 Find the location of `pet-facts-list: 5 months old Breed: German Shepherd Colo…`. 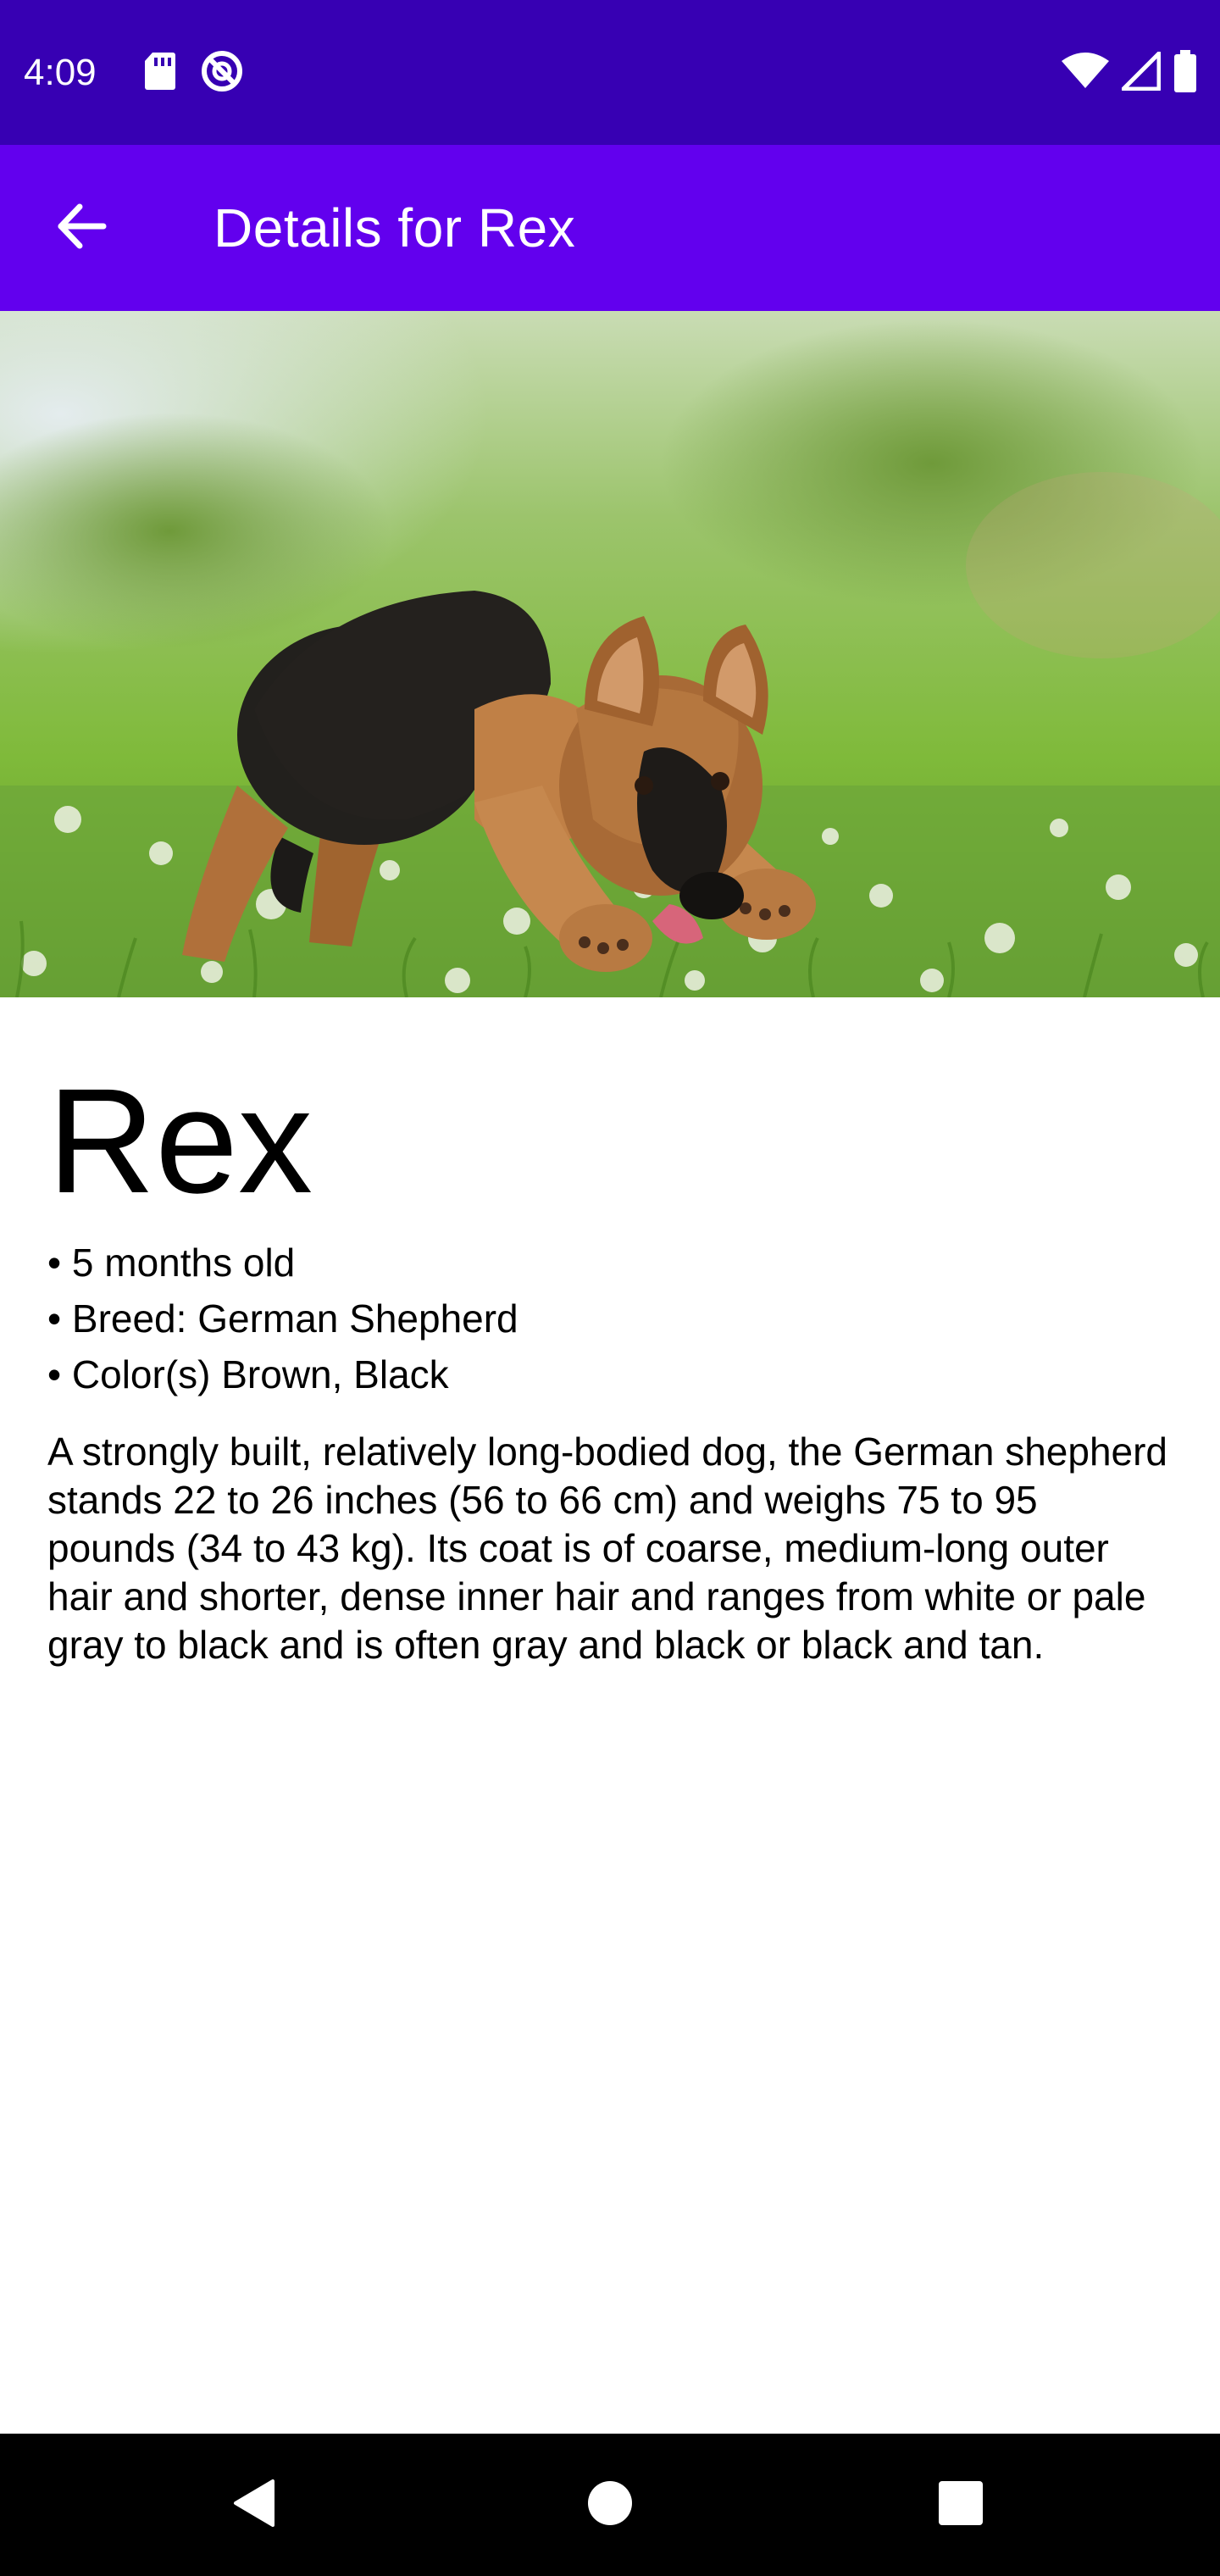

pet-facts-list: 5 months old Breed: German Shepherd Colo… is located at coordinates (610, 1318).